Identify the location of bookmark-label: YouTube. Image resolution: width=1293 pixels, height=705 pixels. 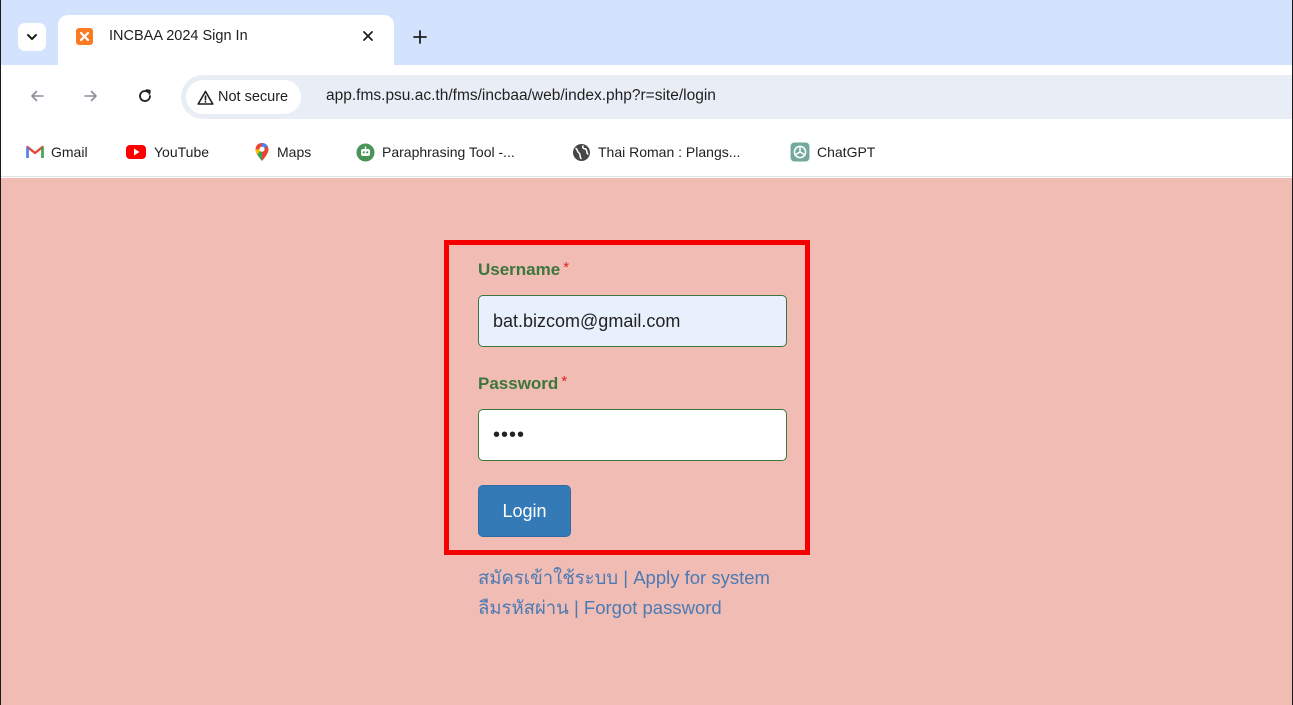
(182, 152).